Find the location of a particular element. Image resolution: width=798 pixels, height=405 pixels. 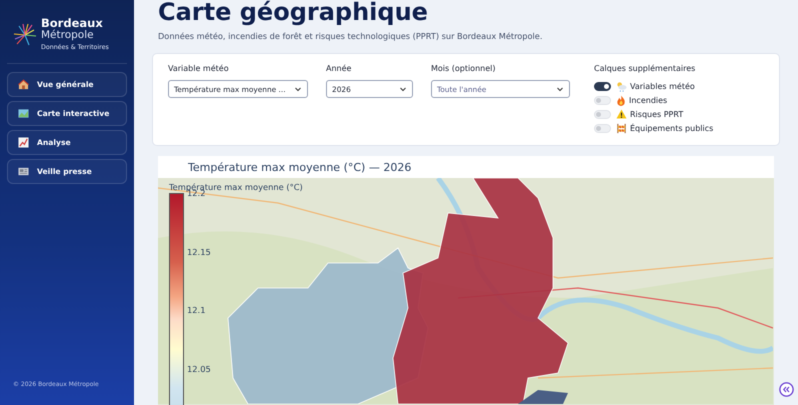

page-title: Carte géographique is located at coordinates (293, 12).